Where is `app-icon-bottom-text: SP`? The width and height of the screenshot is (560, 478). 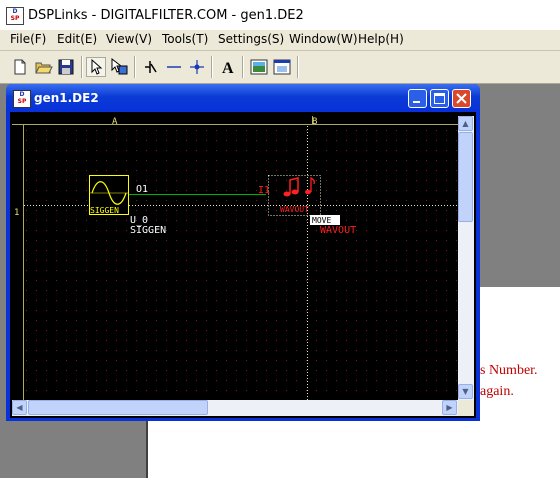 app-icon-bottom-text: SP is located at coordinates (15, 18).